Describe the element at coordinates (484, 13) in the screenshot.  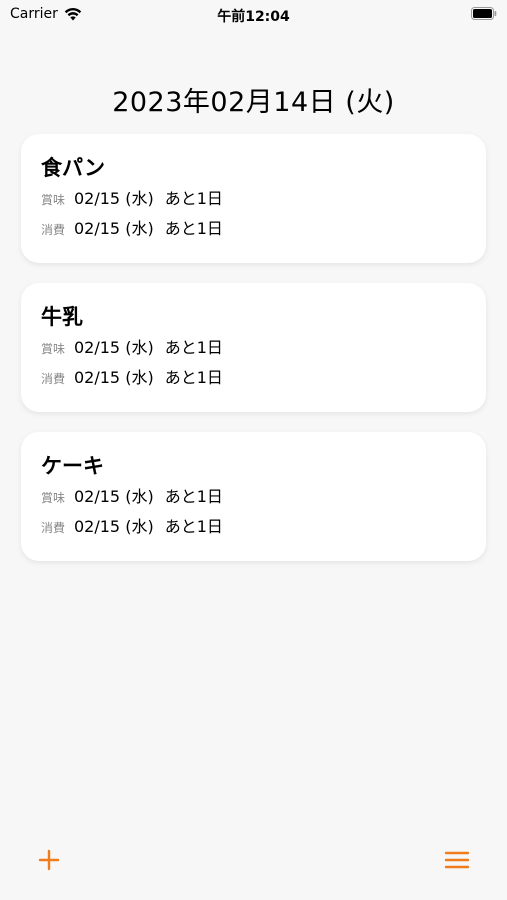
I see `battery-icon` at that location.